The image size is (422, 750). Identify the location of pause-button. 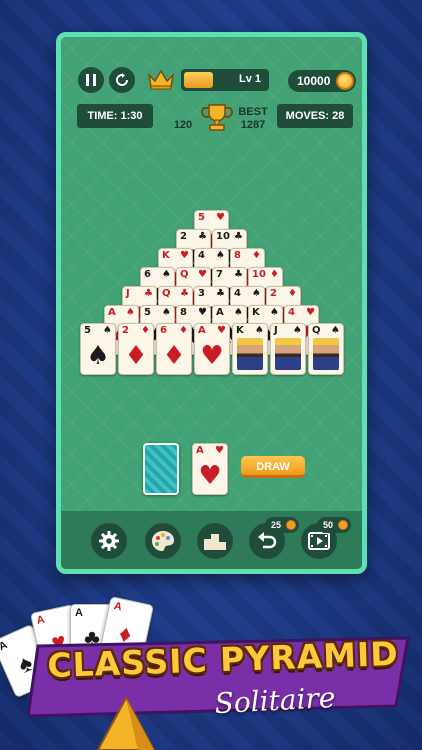
(91, 80).